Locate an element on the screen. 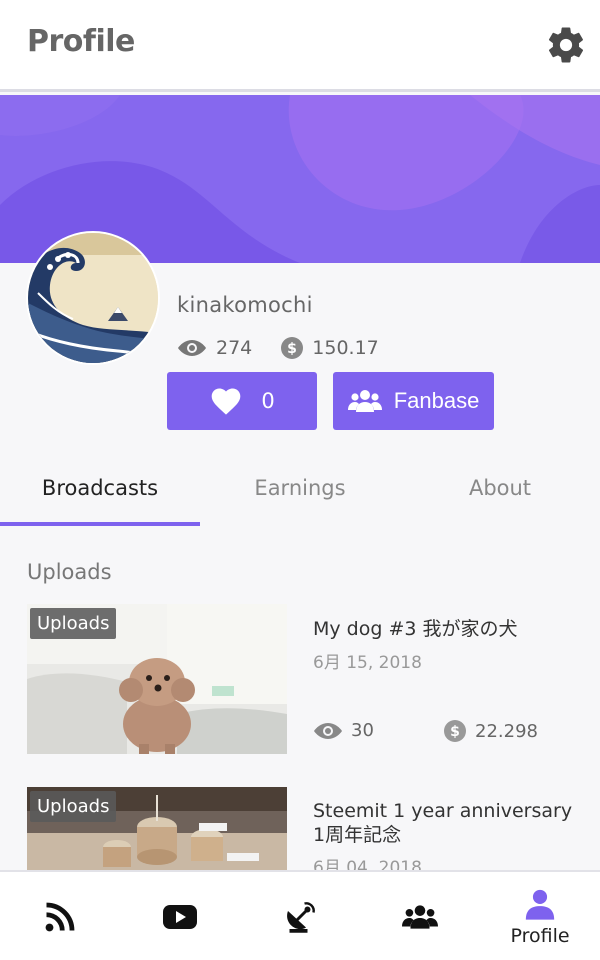 Image resolution: width=600 pixels, height=960 pixels. item-date: 6月 15, 2018 is located at coordinates (367, 663).